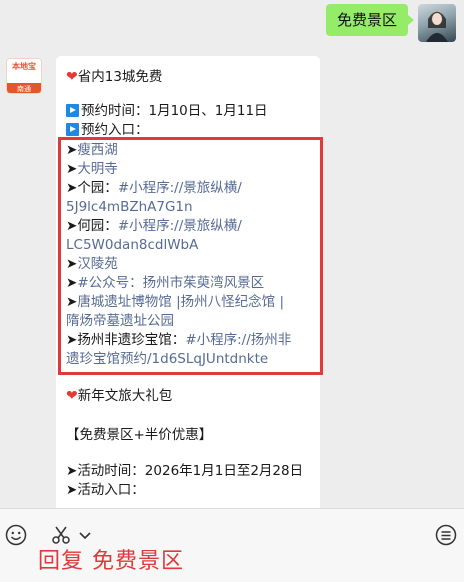  I want to click on message-link: LC5W0dan8cdlWbA, so click(132, 245).